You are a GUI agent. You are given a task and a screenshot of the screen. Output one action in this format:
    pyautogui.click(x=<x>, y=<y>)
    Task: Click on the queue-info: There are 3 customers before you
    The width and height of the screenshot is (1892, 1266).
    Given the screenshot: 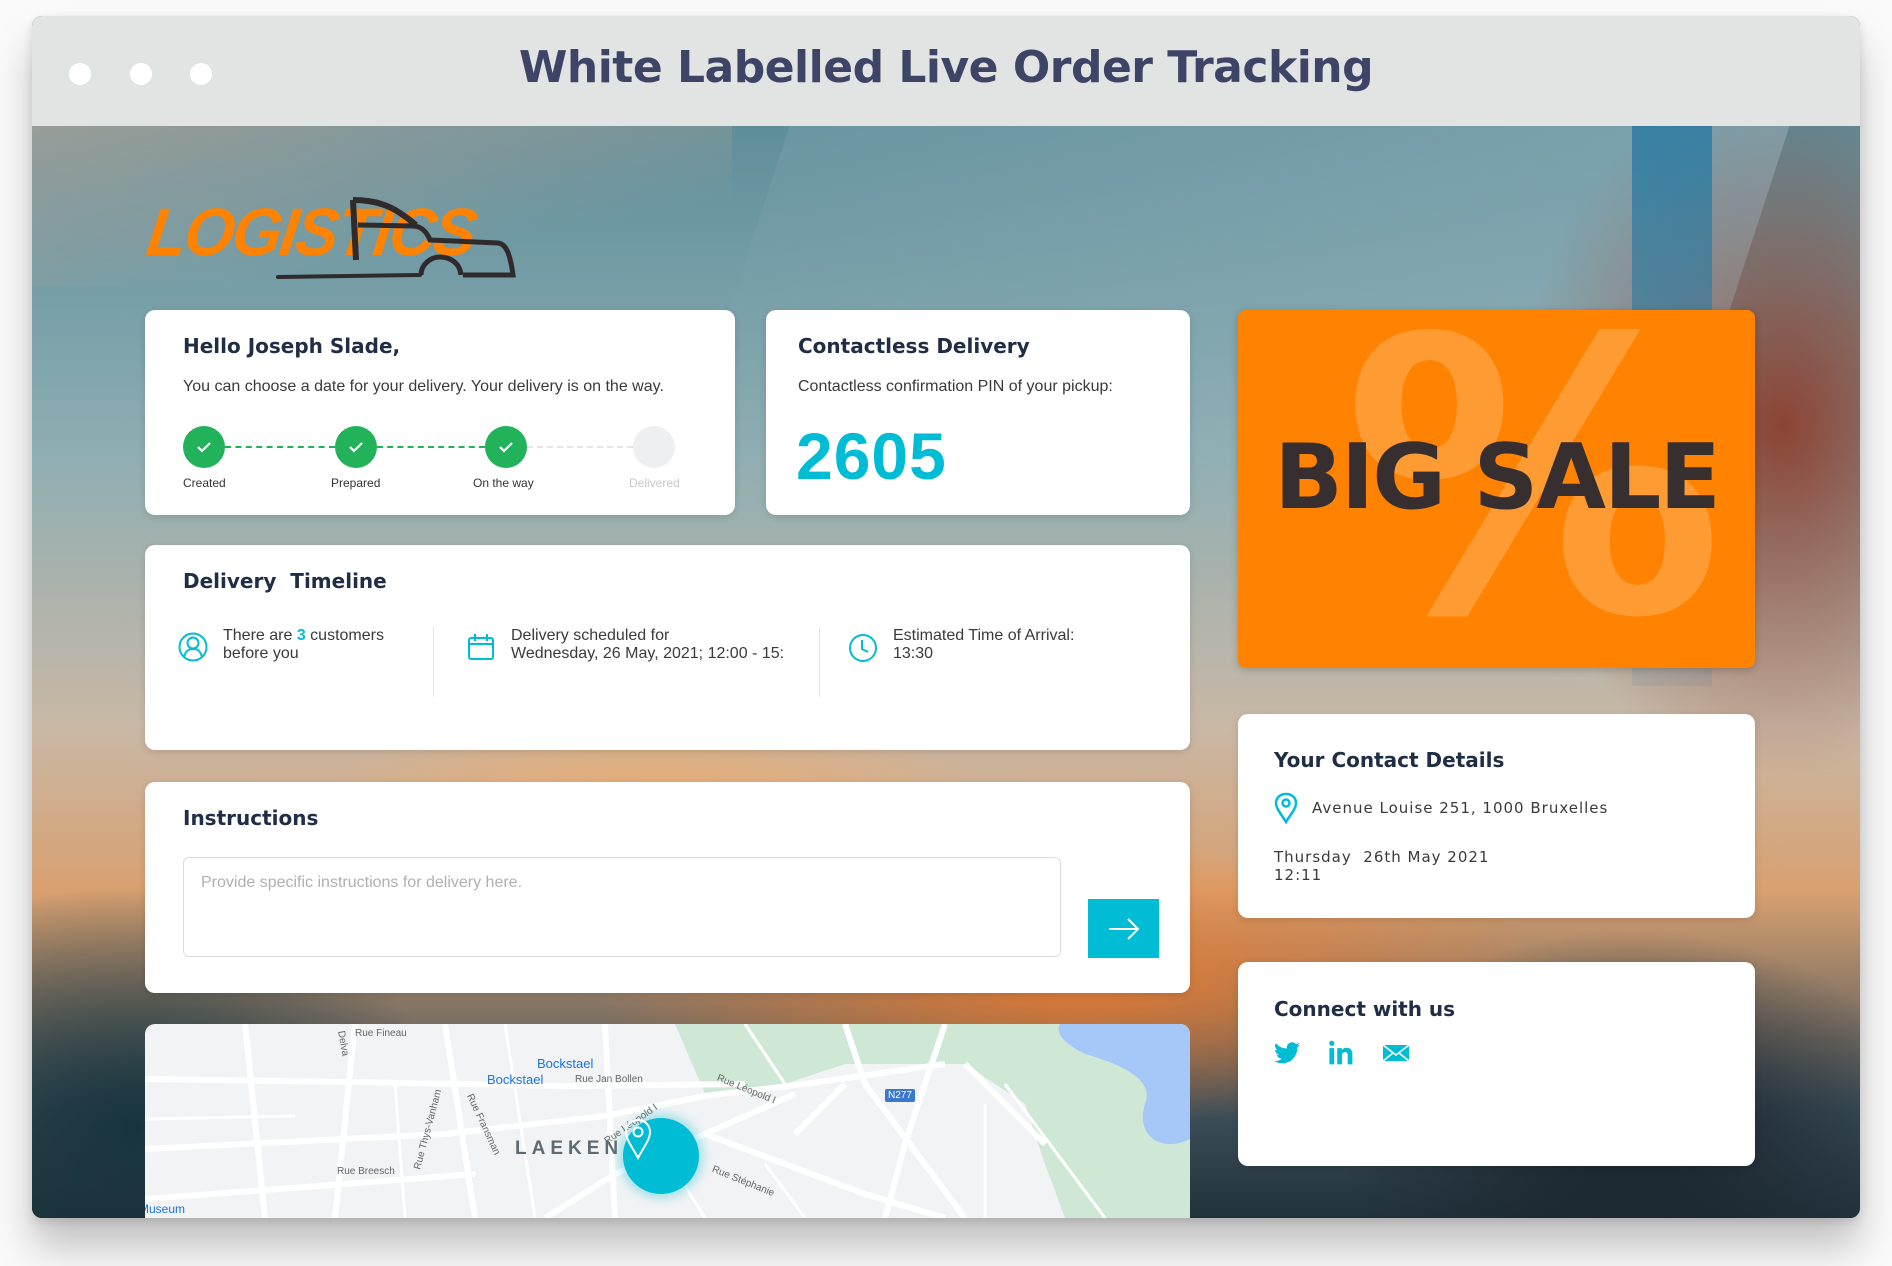 What is the action you would take?
    pyautogui.click(x=280, y=662)
    